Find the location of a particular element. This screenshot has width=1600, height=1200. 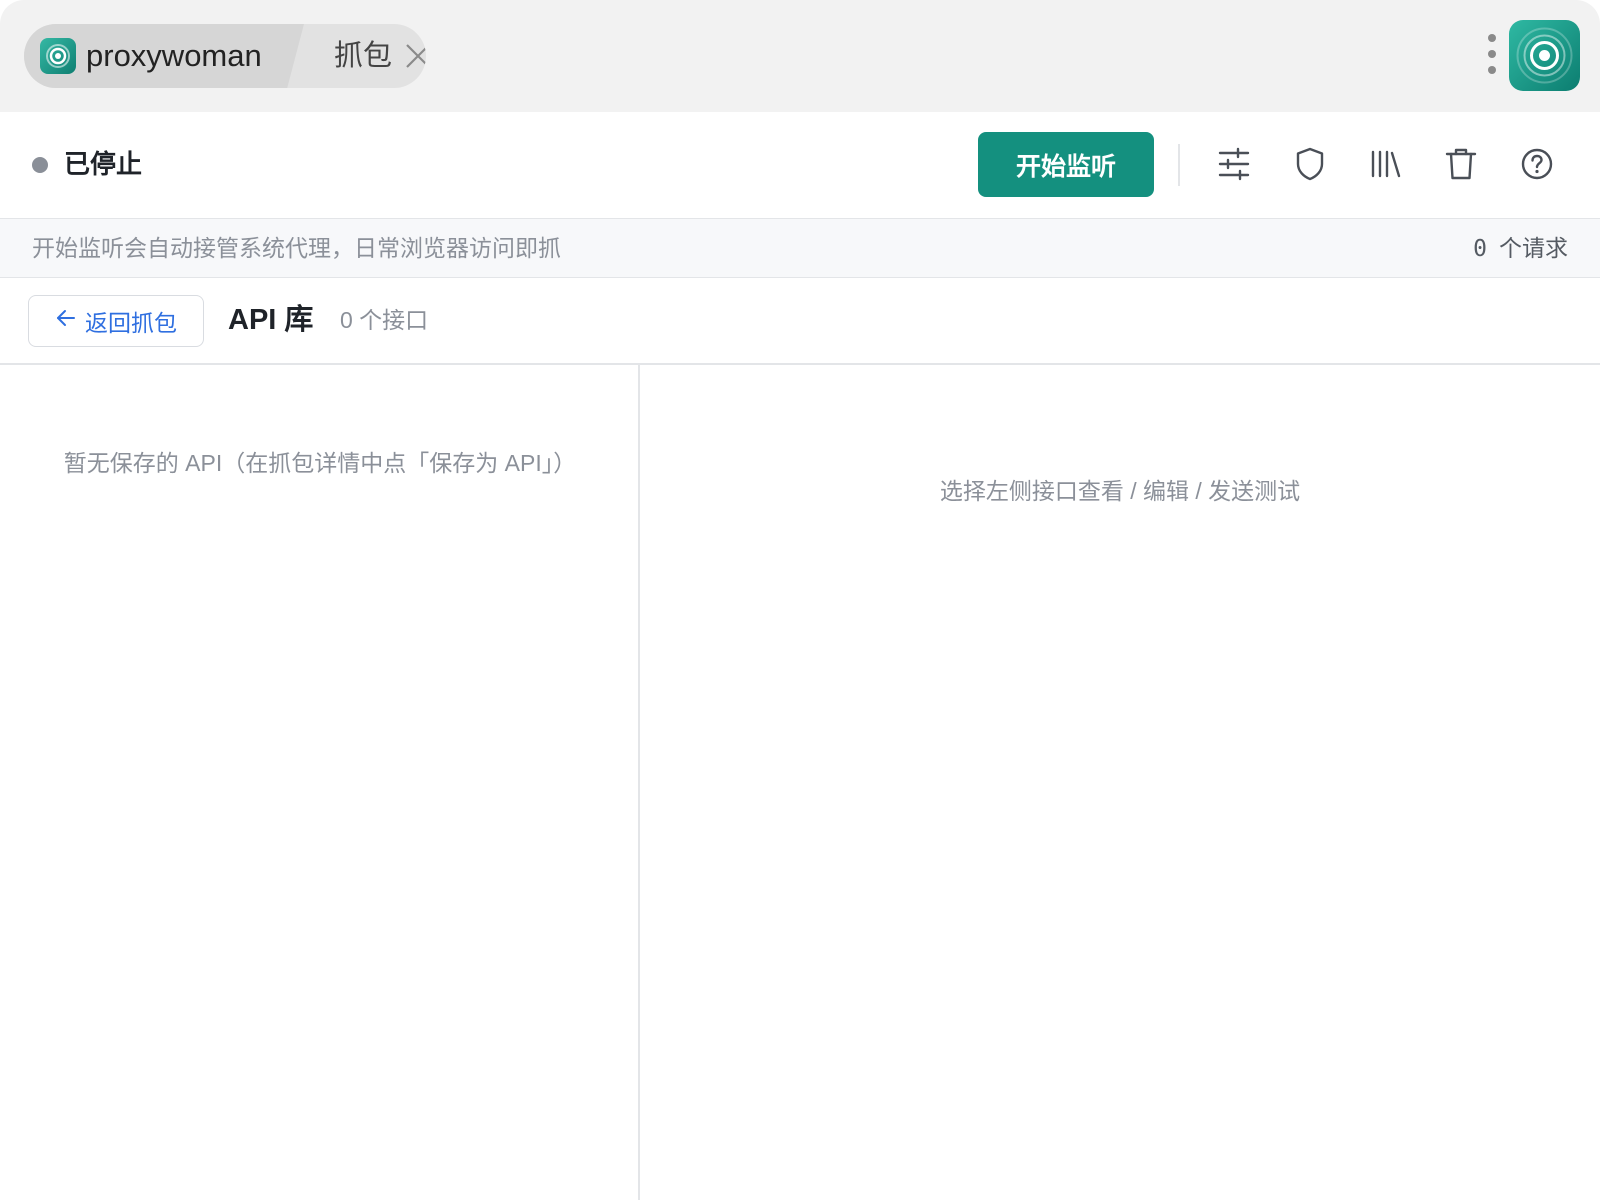

tab-capture: 抓包 is located at coordinates (368, 56).